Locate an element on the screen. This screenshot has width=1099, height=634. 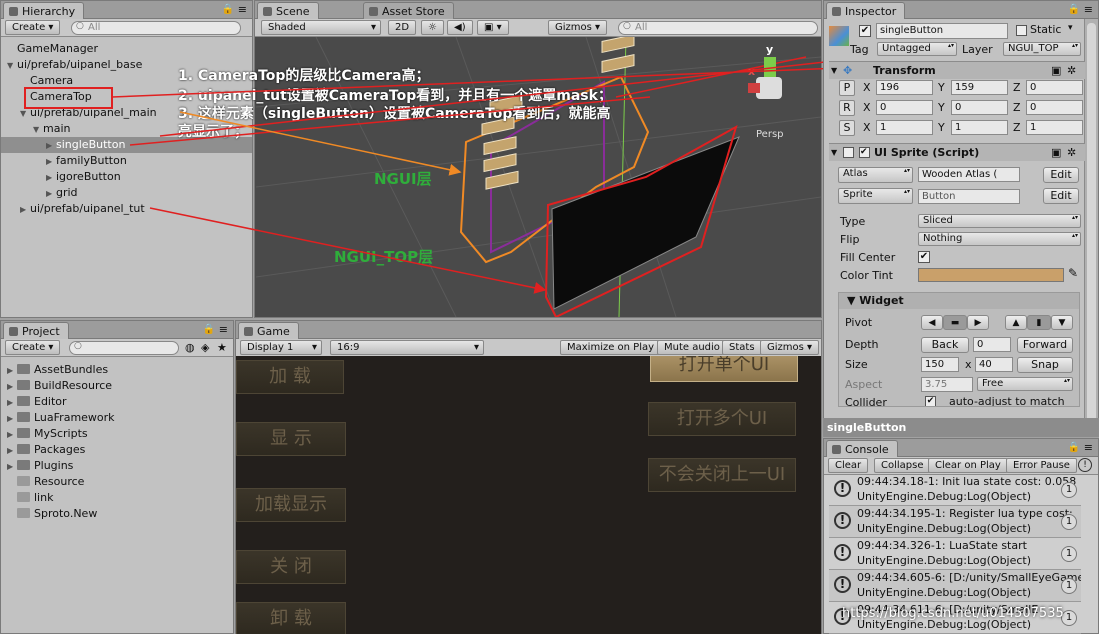
filter-type-icon: ◍ is located at coordinates (190, 347).